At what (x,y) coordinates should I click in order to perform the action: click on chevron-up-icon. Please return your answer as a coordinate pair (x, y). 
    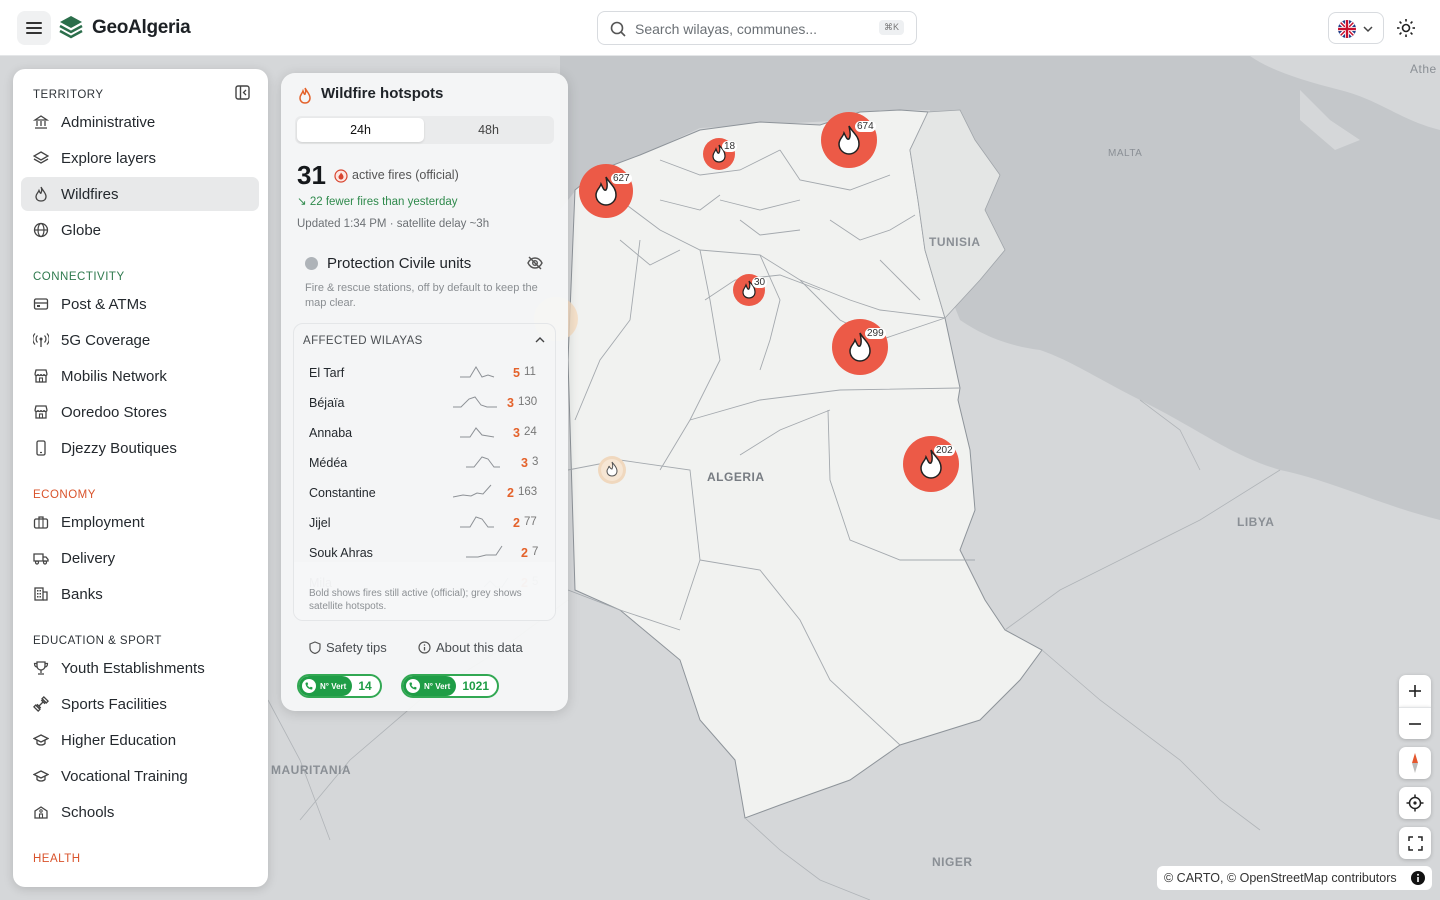
    Looking at the image, I should click on (540, 340).